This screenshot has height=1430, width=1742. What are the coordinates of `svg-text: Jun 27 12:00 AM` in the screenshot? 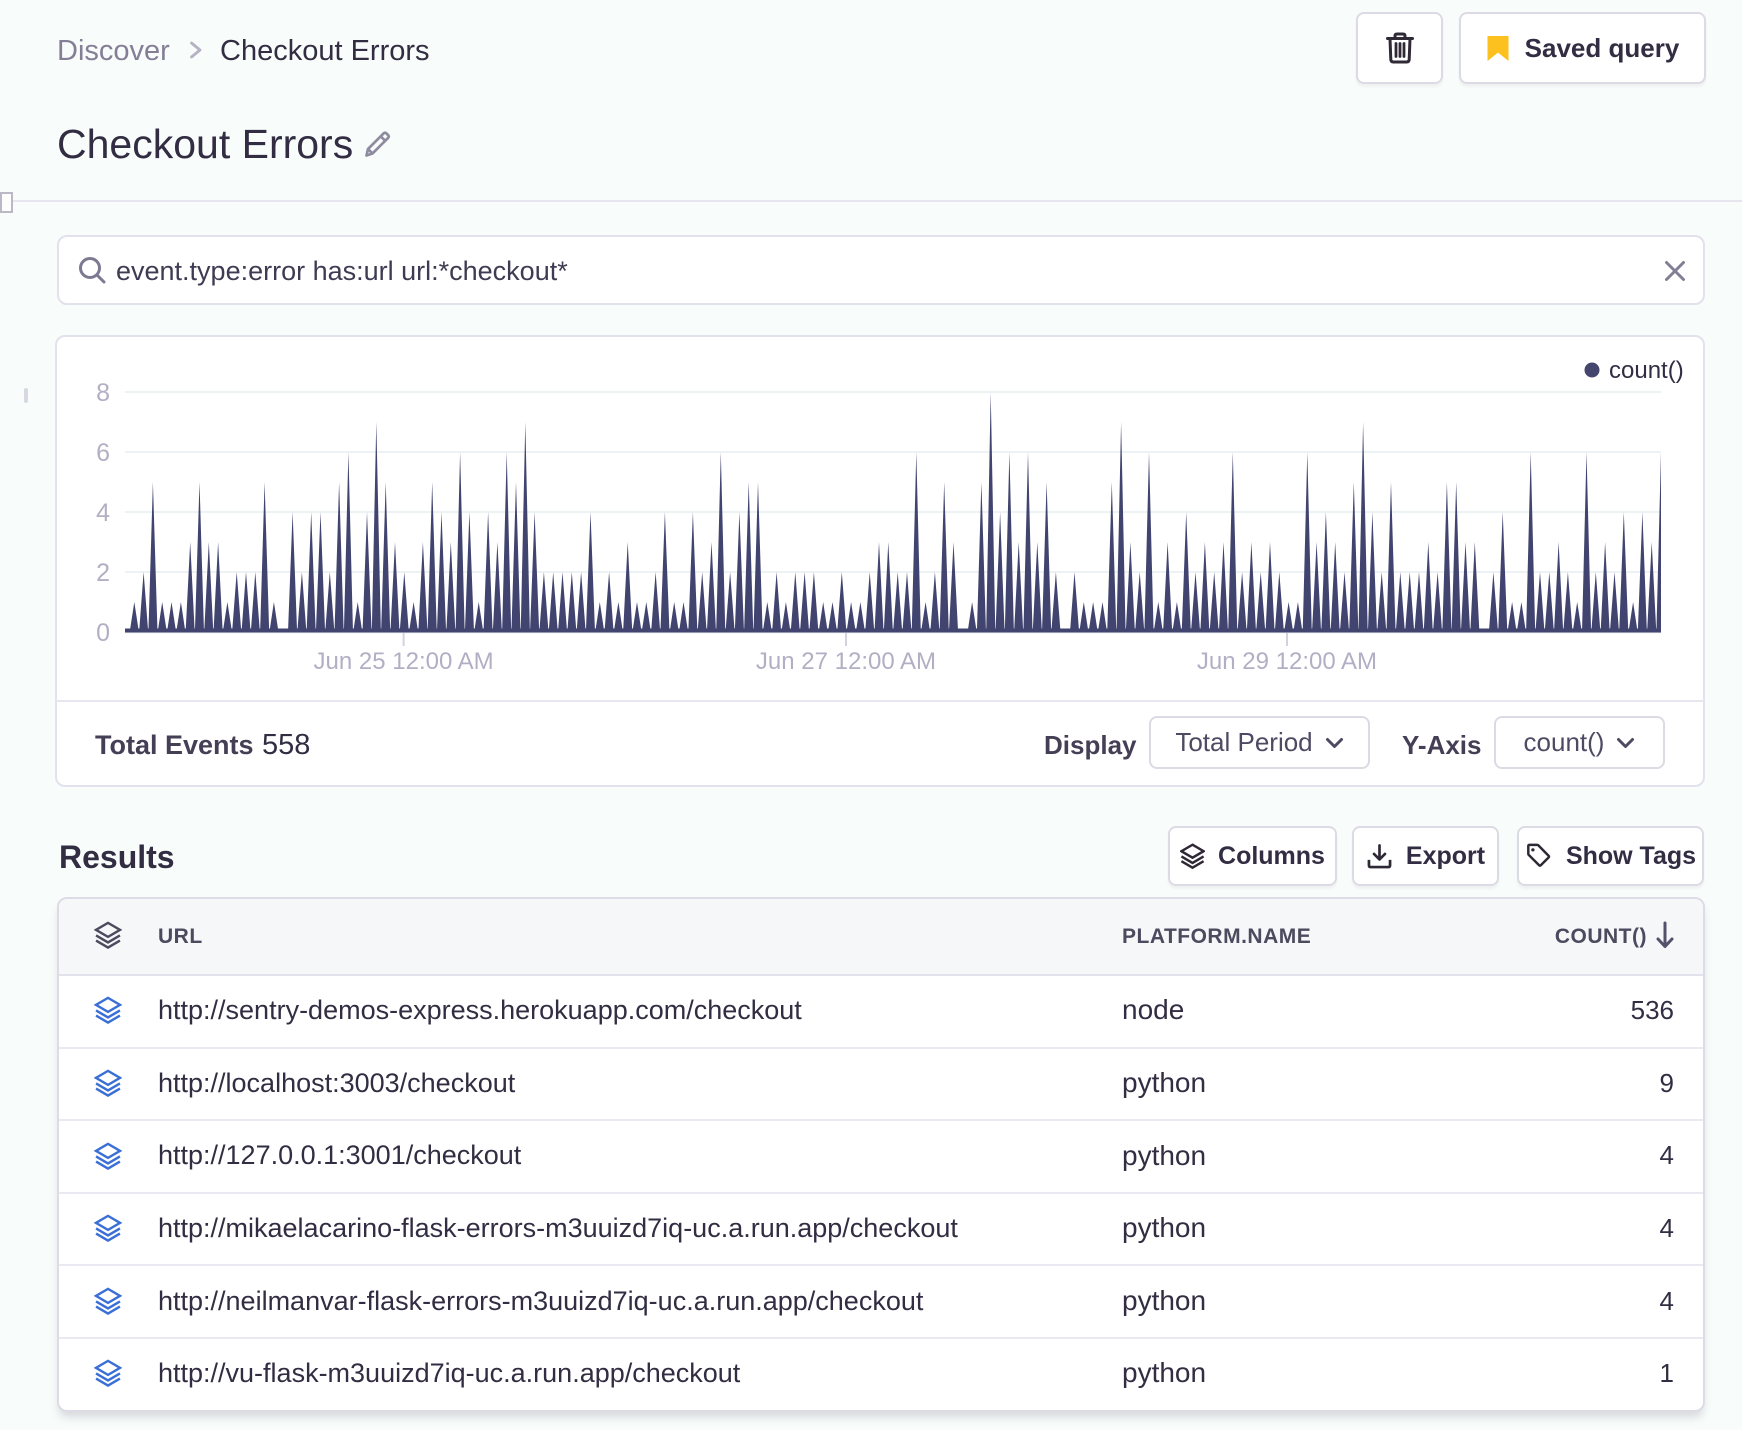 It's located at (846, 661).